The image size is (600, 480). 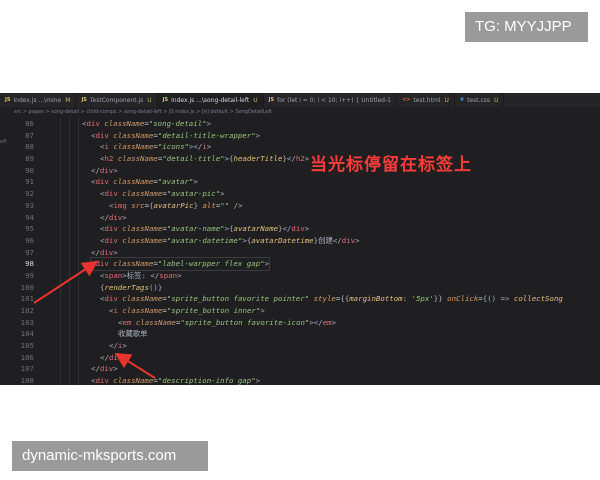 What do you see at coordinates (526, 27) in the screenshot?
I see `watermark-top: TG: MYYJJPP` at bounding box center [526, 27].